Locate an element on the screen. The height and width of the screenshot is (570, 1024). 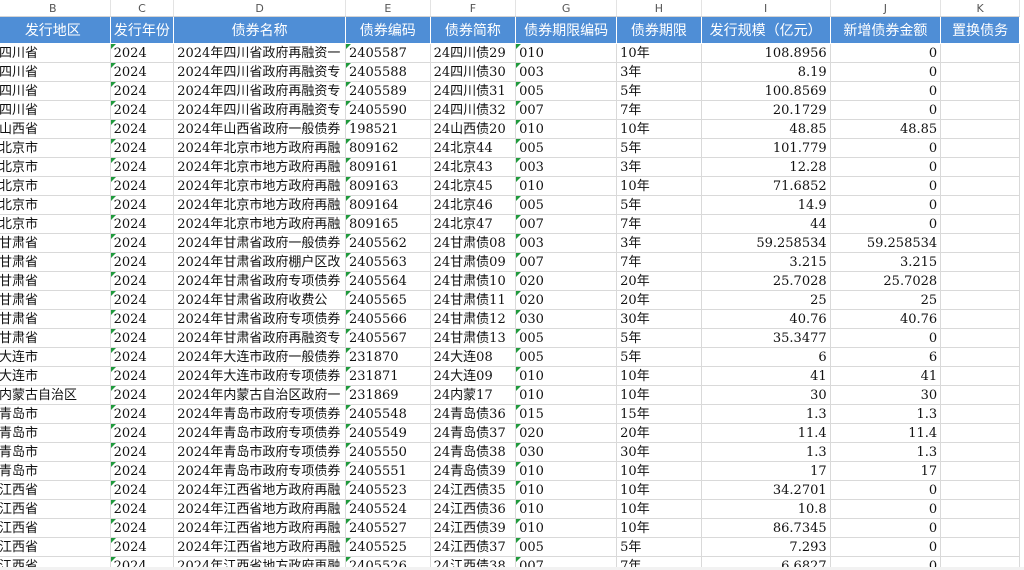
table-cell: 48.85 is located at coordinates (766, 129).